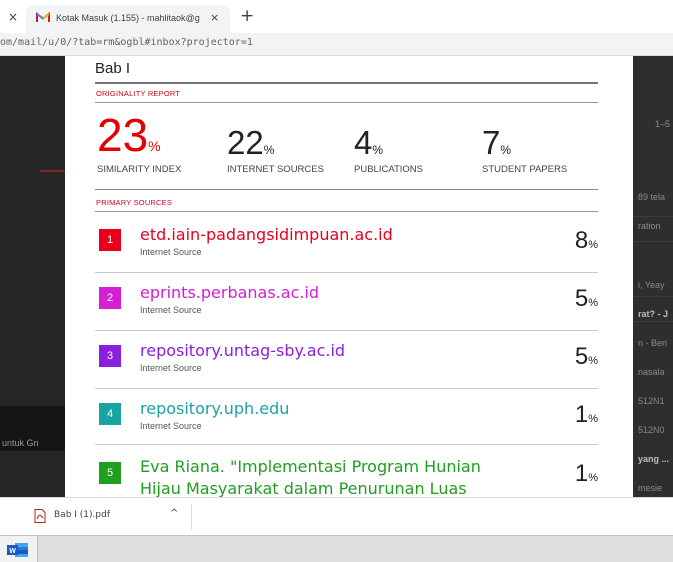 The image size is (673, 562). I want to click on pdf-file-icon, so click(40, 516).